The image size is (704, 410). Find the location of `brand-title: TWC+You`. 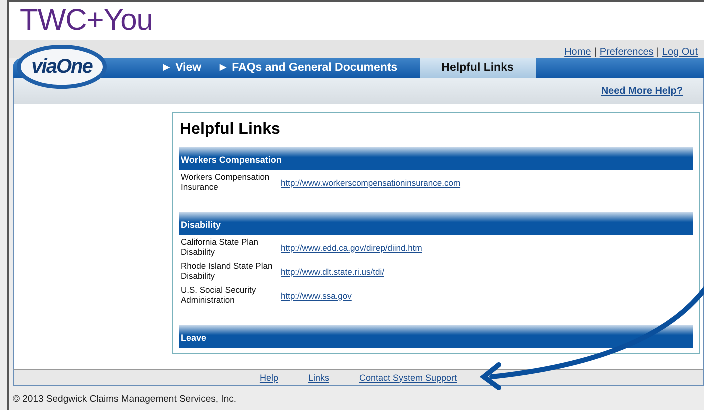

brand-title: TWC+You is located at coordinates (86, 21).